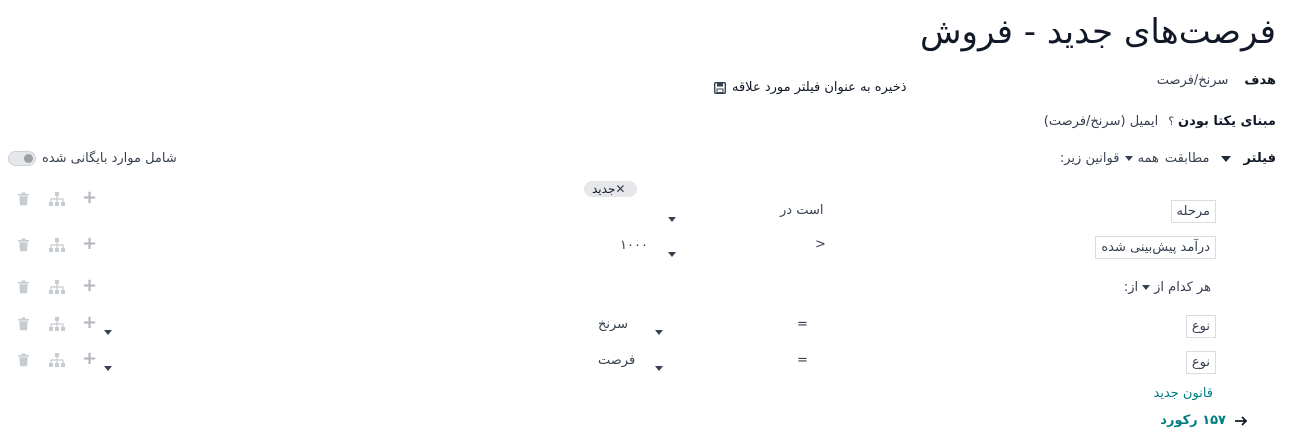 This screenshot has width=1300, height=440. I want to click on records-label-wrap: ۱۵۷ رکورد, so click(1193, 420).